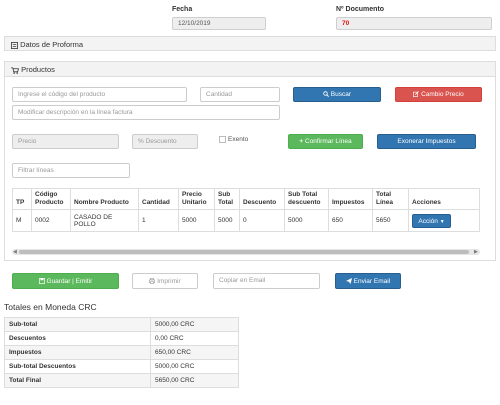 The image size is (500, 405). I want to click on fecha-label: Fecha, so click(182, 9).